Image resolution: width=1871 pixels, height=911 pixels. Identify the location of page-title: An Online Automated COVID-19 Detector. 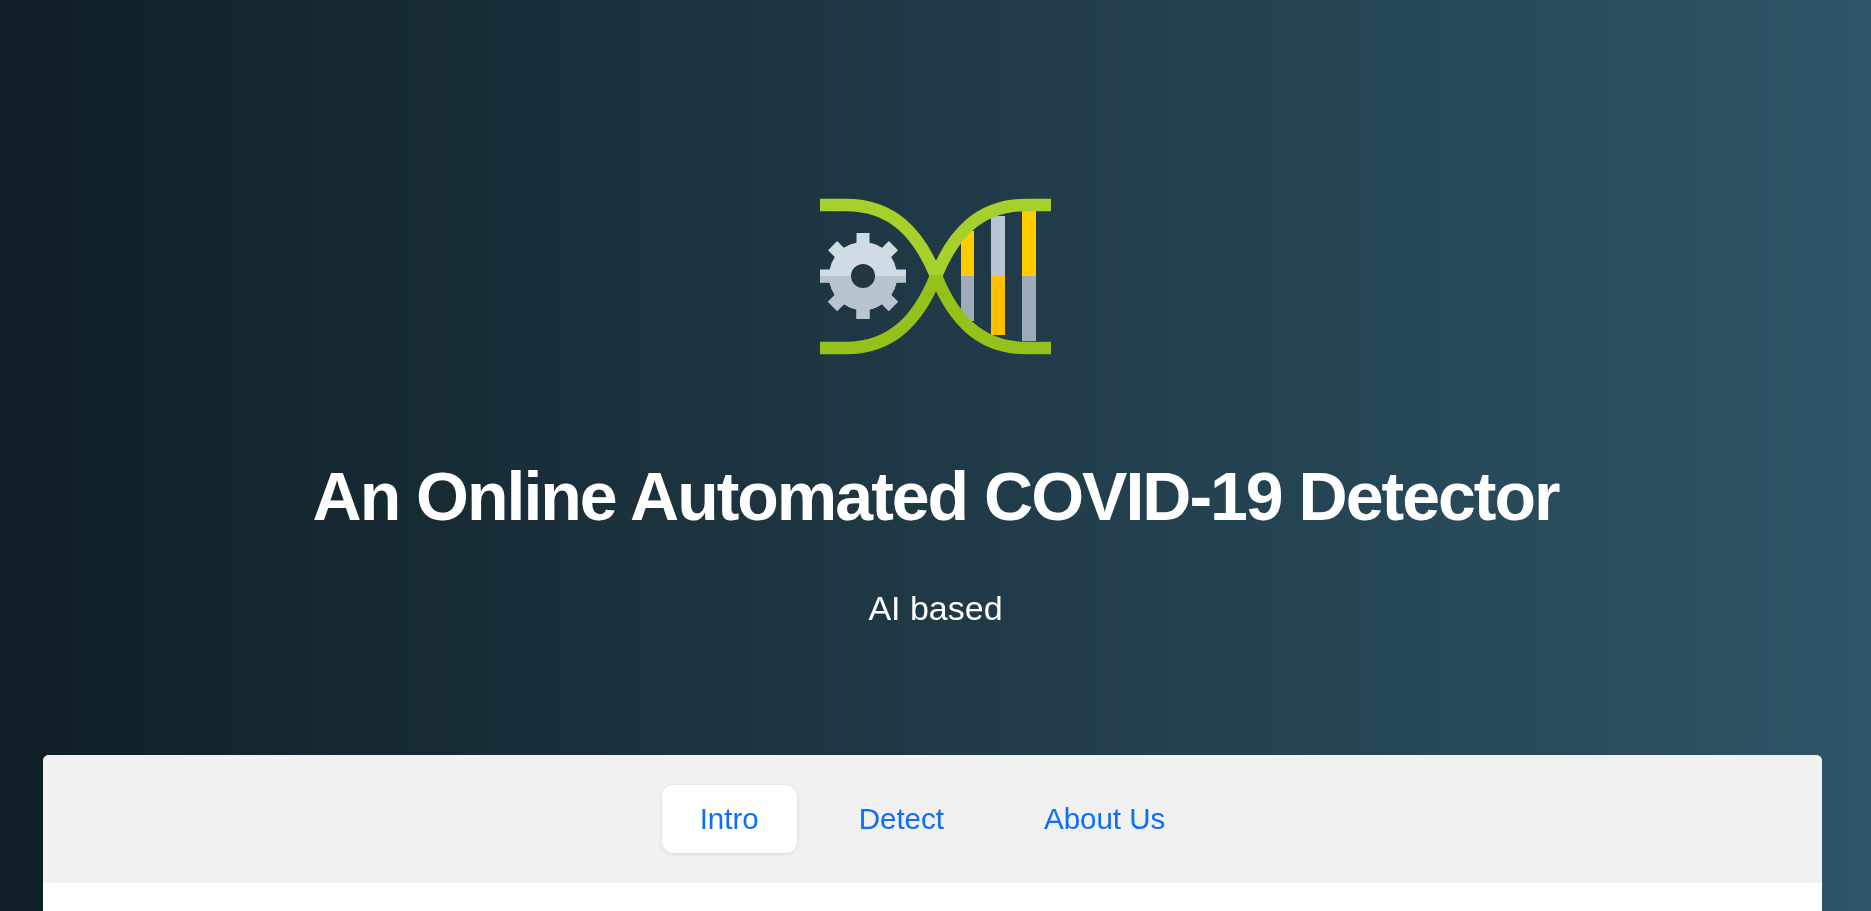
(935, 496).